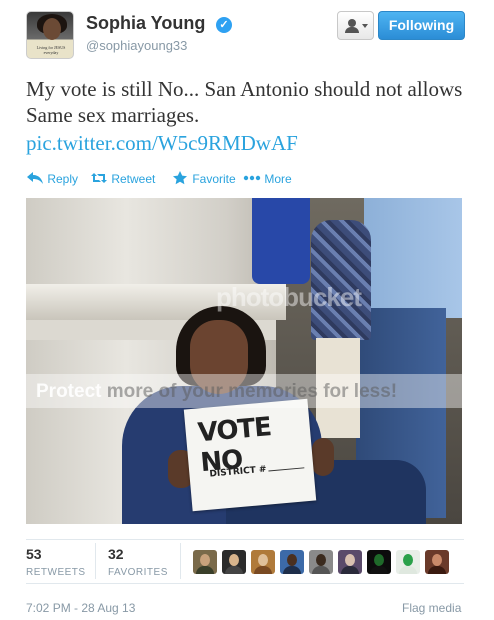  Describe the element at coordinates (145, 23) in the screenshot. I see `user-name: Sophia Young` at that location.